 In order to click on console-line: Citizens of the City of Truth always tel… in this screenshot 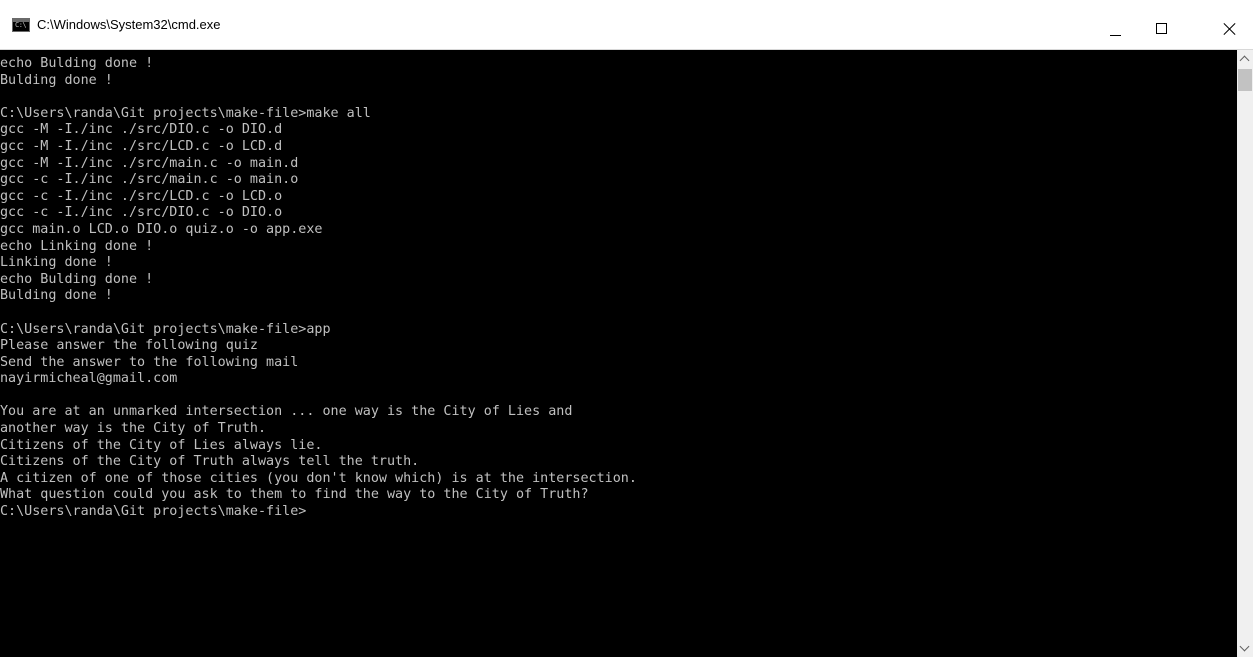, I will do `click(210, 462)`.